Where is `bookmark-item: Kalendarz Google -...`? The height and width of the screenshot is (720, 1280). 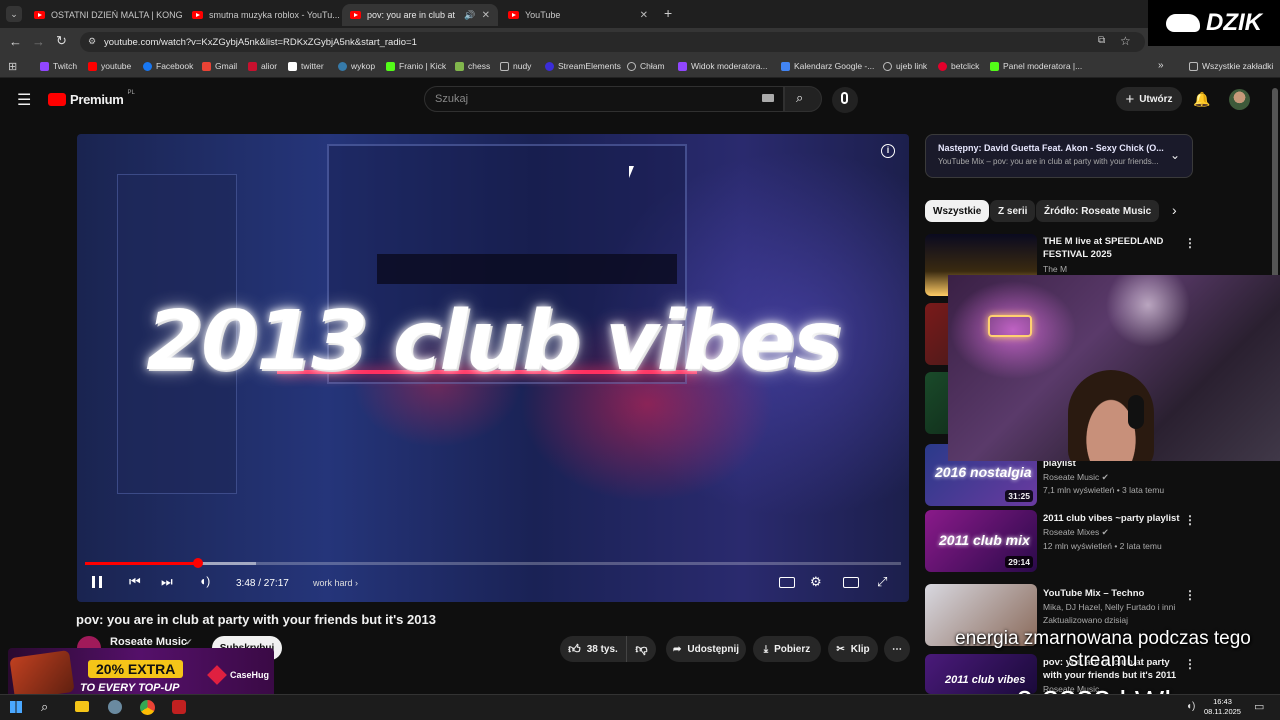
bookmark-item: Kalendarz Google -... is located at coordinates (827, 66).